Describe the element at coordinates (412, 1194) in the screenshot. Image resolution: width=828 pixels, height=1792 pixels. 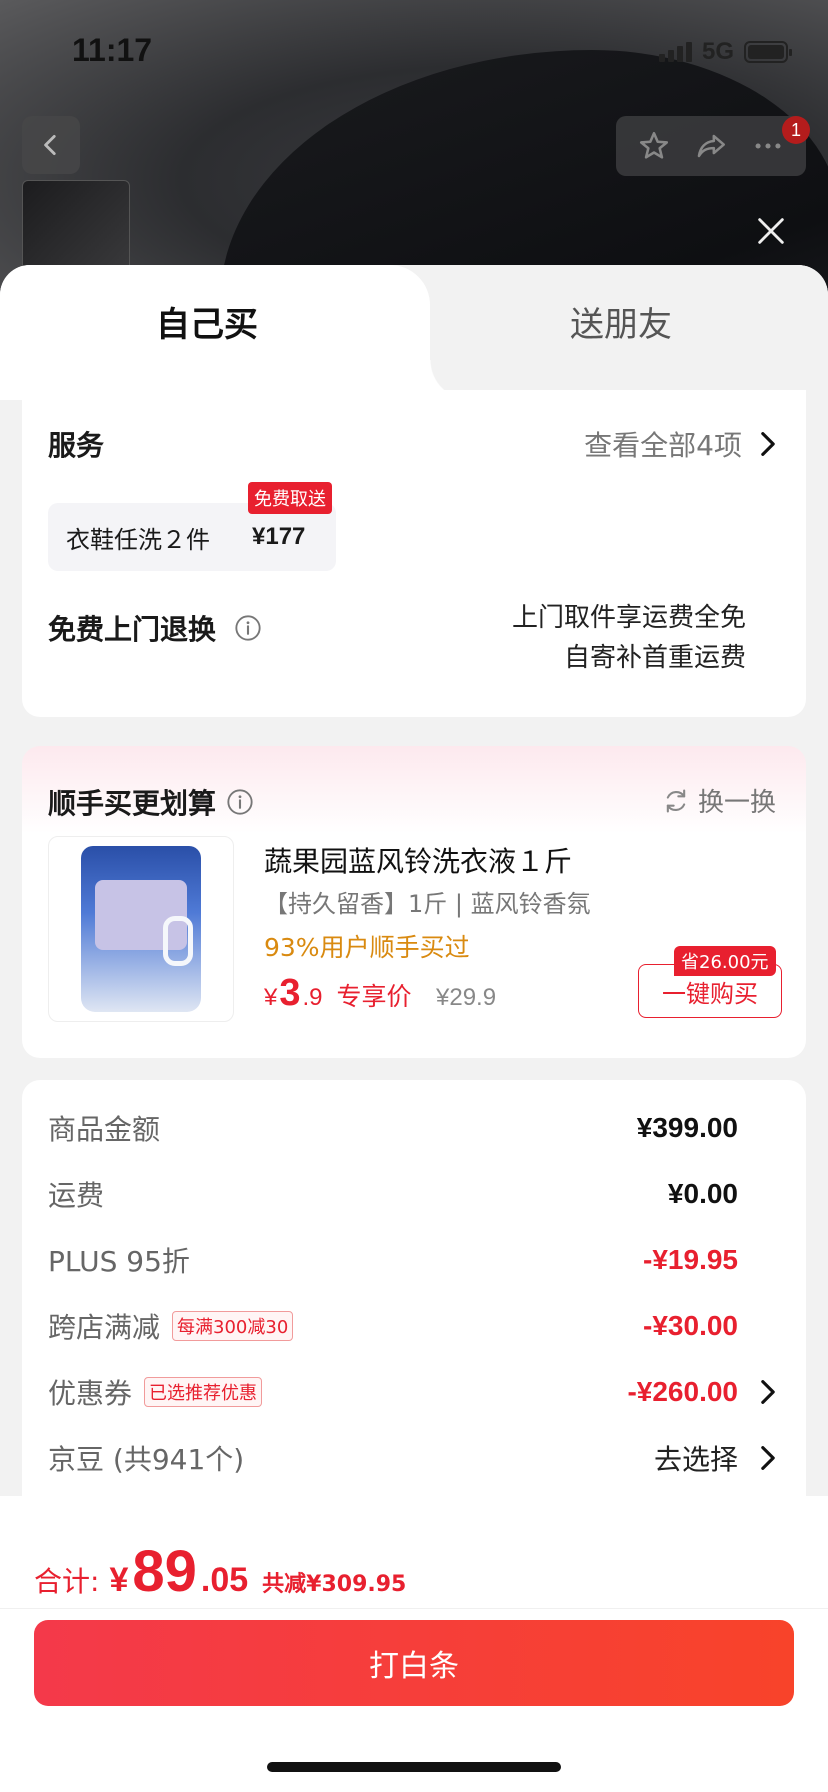
I see `summary-row-shipping: 运费 ¥0.00` at that location.